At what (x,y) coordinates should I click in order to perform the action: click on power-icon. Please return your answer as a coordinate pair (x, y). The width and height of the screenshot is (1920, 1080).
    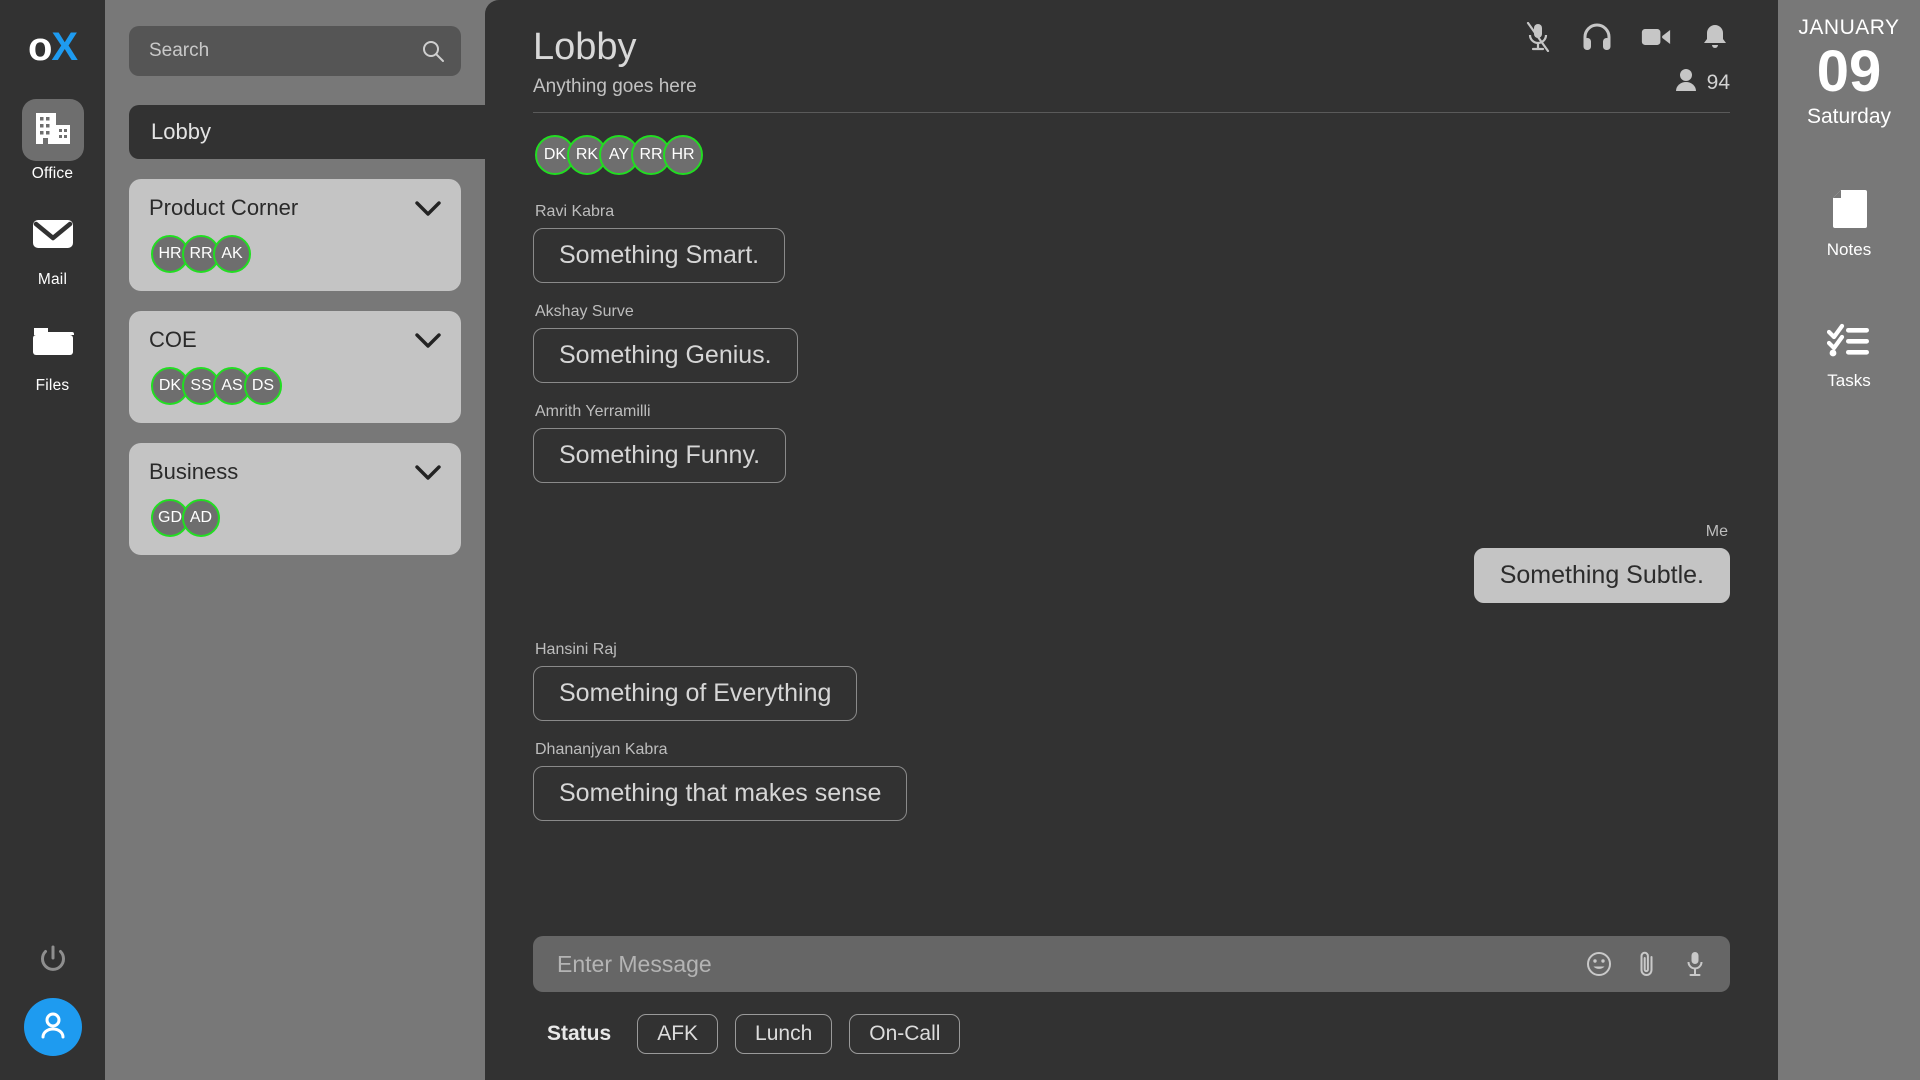
    Looking at the image, I should click on (53, 959).